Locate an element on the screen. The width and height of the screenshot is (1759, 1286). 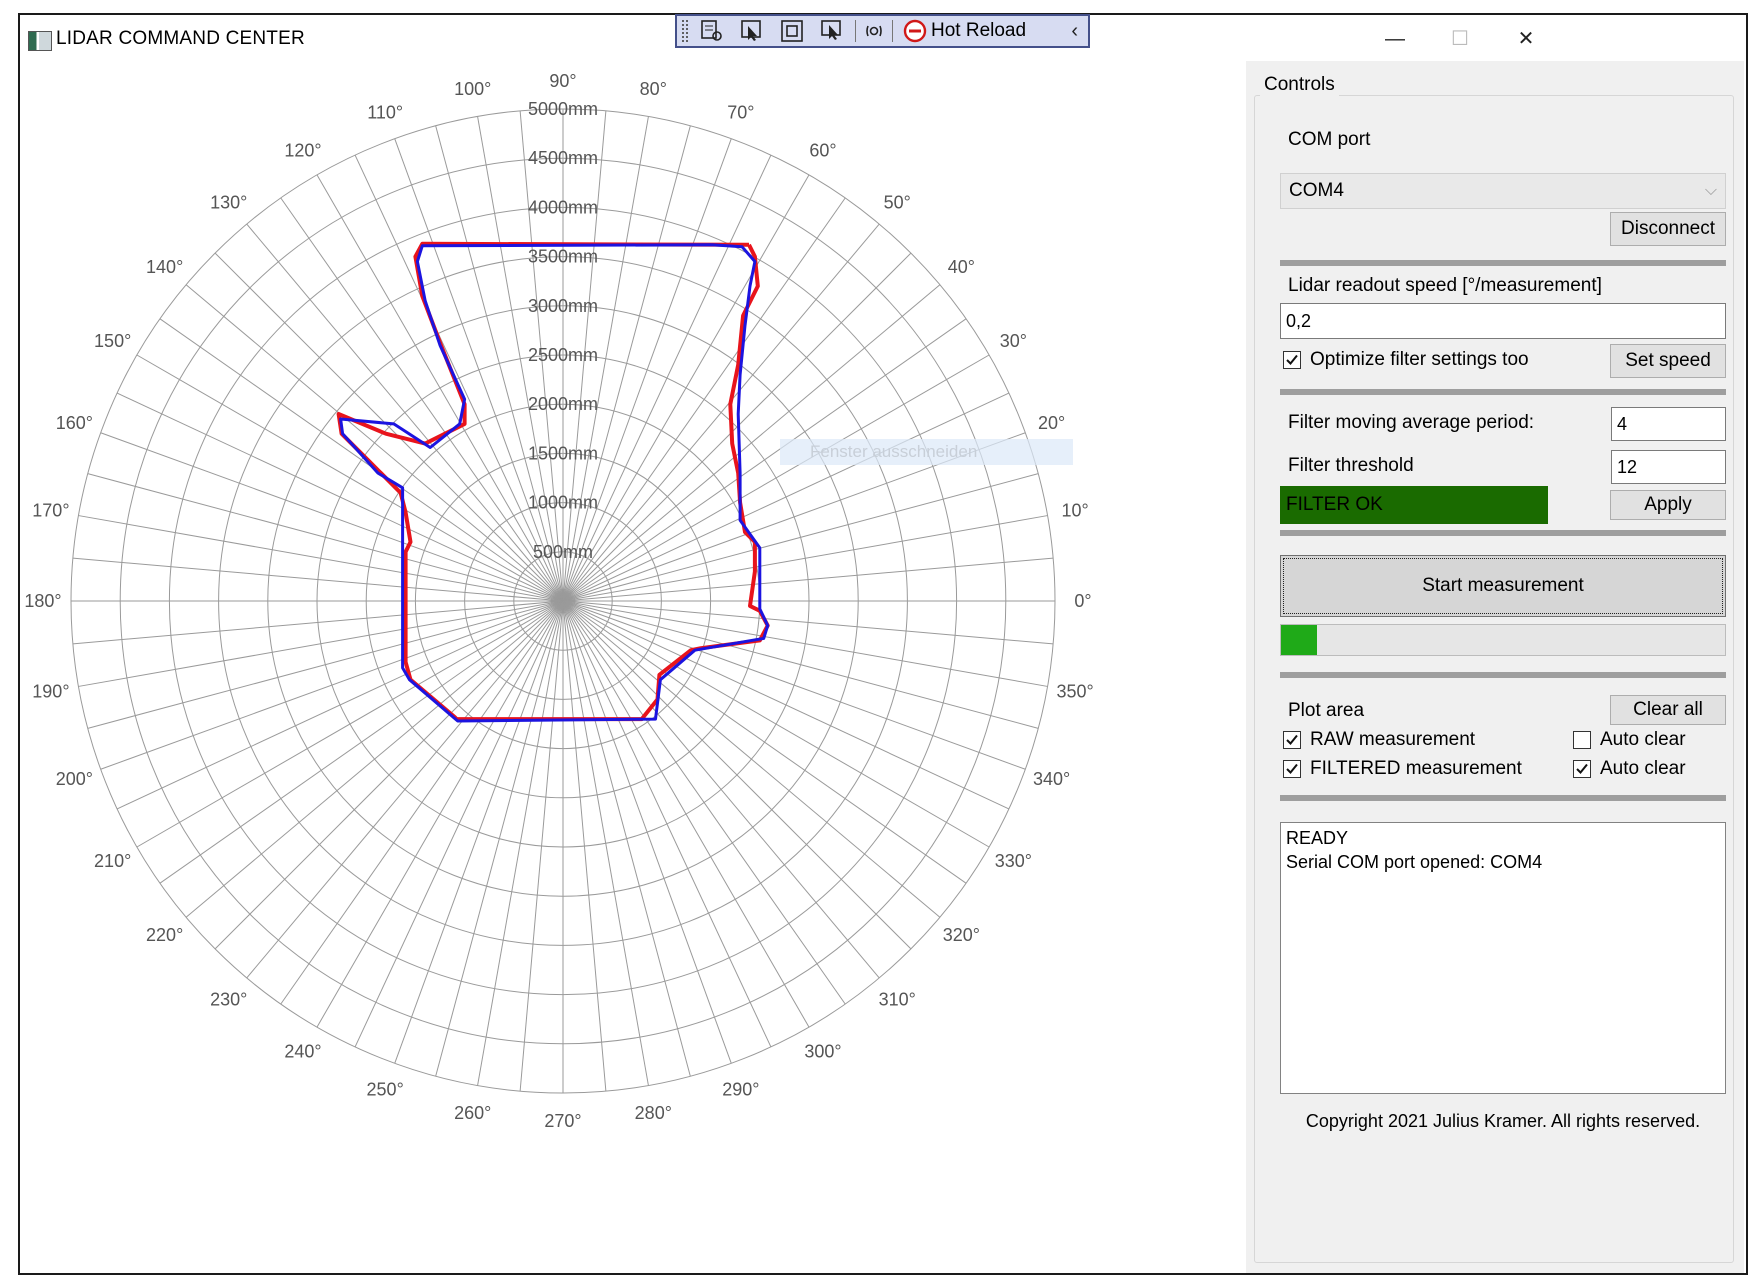
pointer-icon is located at coordinates (752, 31).